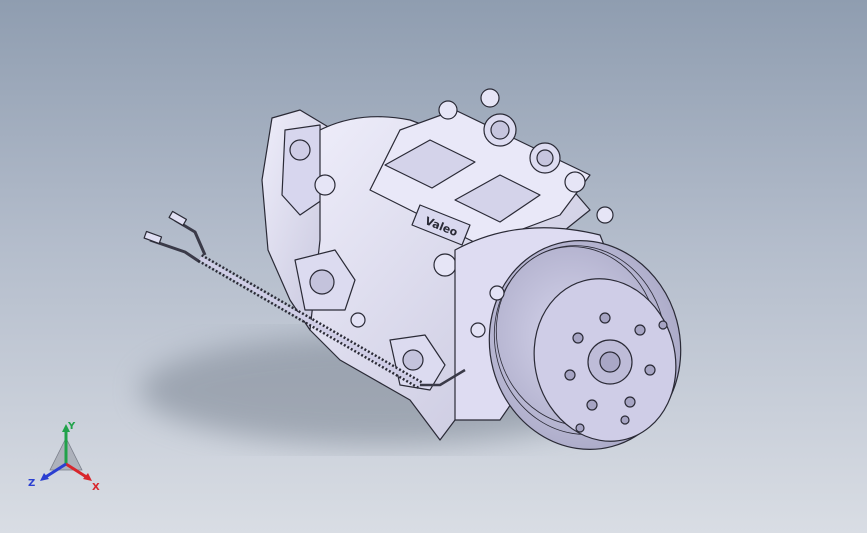 The image size is (867, 533). I want to click on discharge-port-inner, so click(545, 158).